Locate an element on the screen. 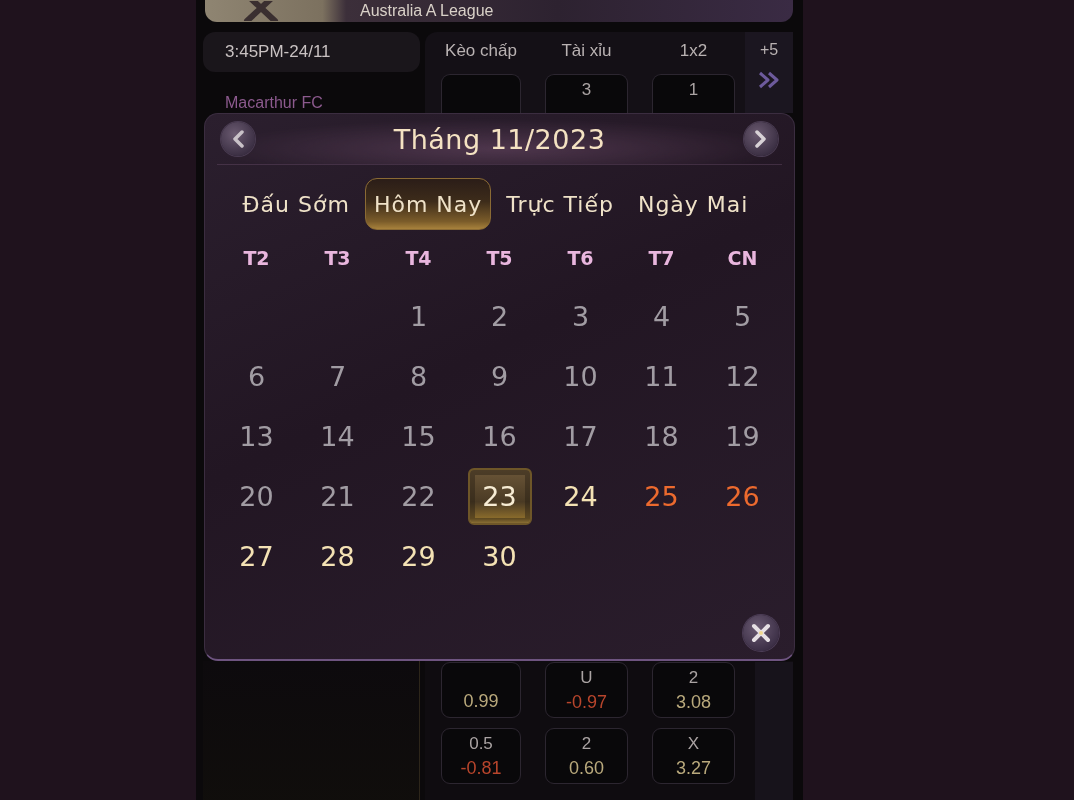 This screenshot has height=800, width=1074. more-markets-count: +5 is located at coordinates (769, 50).